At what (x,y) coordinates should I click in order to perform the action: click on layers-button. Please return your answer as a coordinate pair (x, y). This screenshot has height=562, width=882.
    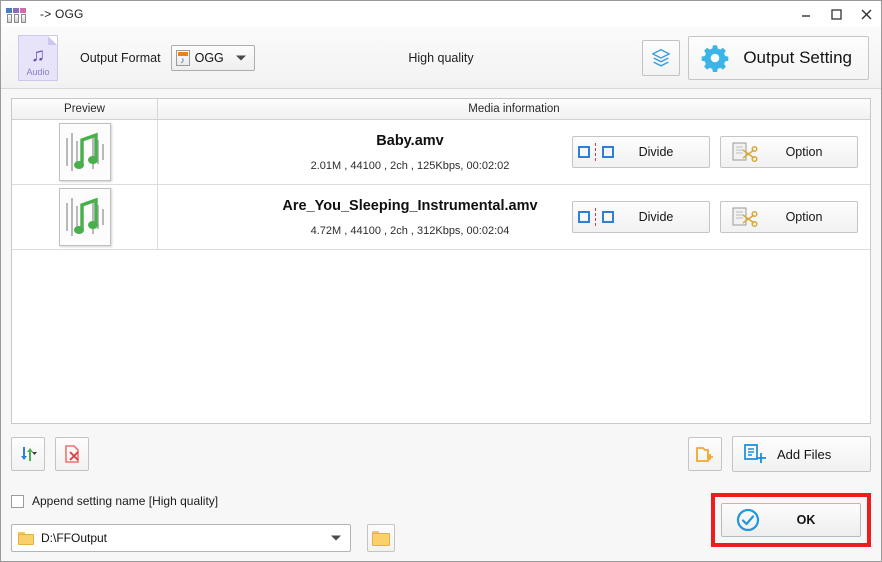
    Looking at the image, I should click on (661, 57).